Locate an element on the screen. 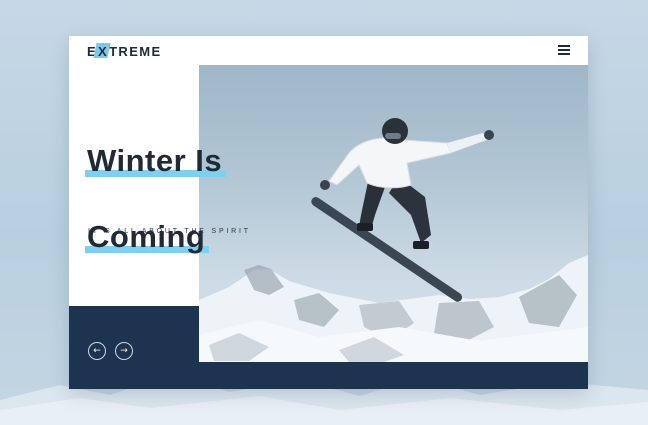  headline-line-2: Coming is located at coordinates (147, 236).